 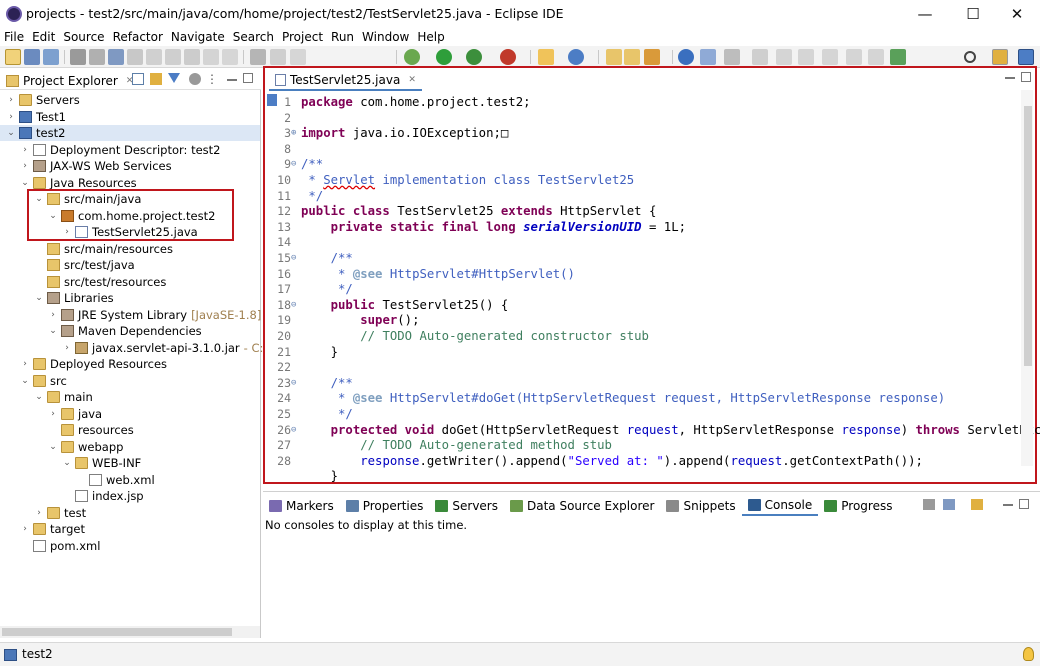 I want to click on save-icon, so click(x=32, y=57).